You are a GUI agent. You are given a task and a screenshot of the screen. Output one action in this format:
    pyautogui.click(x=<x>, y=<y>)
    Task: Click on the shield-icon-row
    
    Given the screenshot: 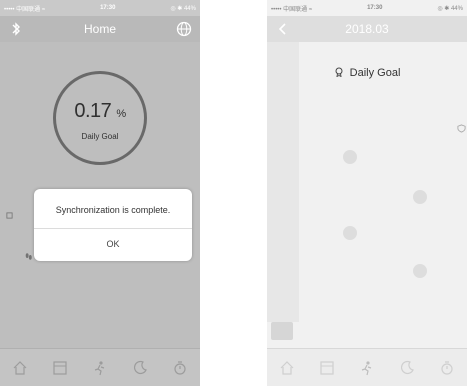 What is the action you would take?
    pyautogui.click(x=461, y=129)
    